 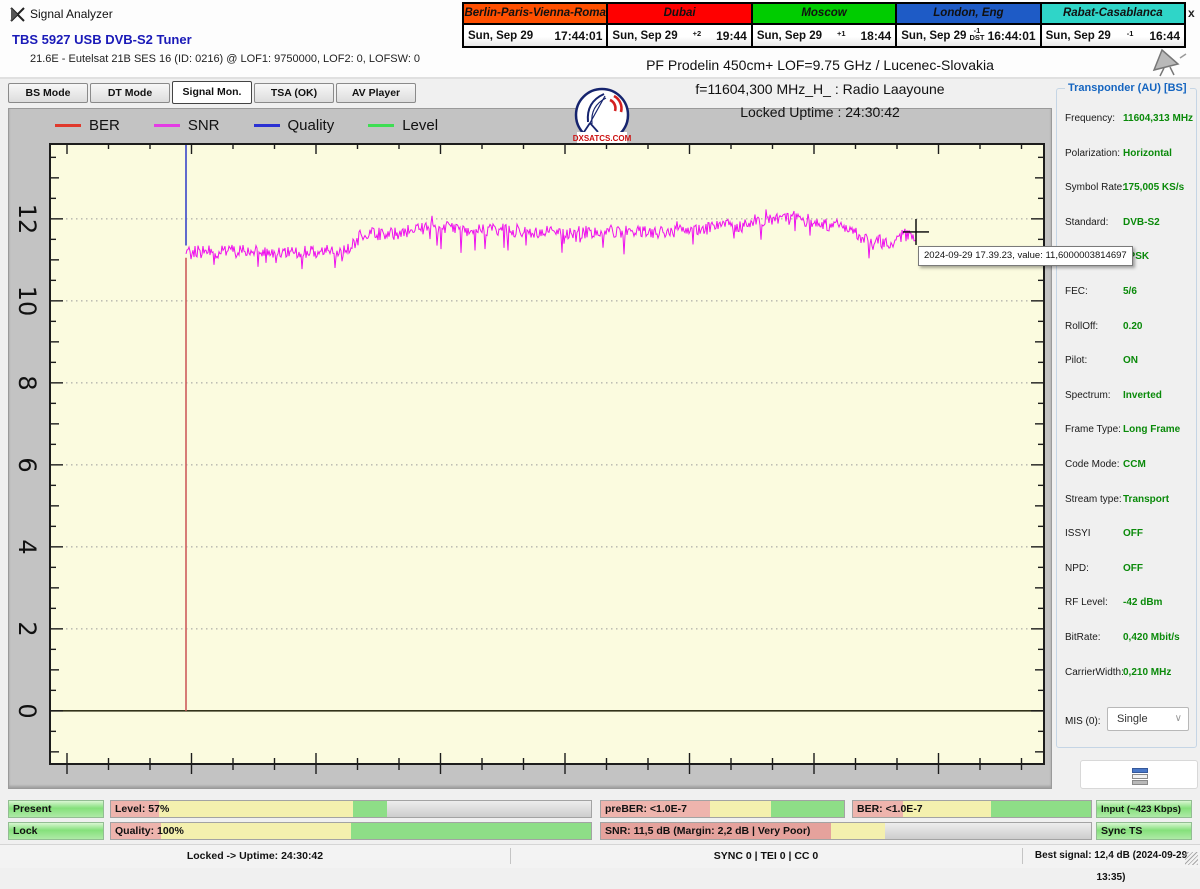 I want to click on clock-2: Moscow Sun, Sep 29 +1 18:44, so click(x=824, y=25).